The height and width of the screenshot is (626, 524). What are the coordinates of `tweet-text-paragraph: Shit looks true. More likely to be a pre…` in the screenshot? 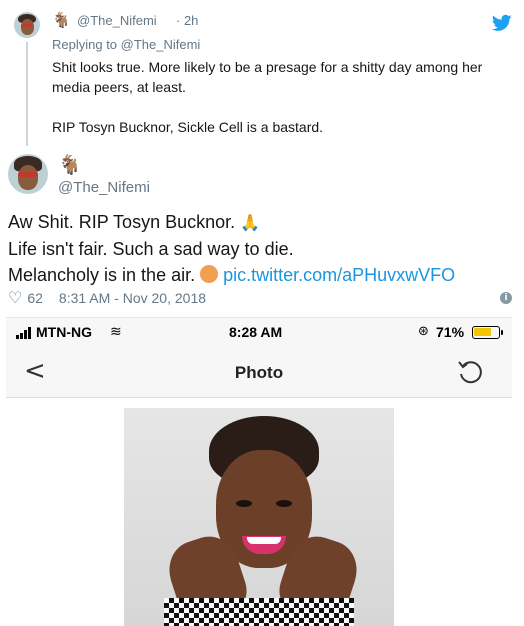 It's located at (267, 77).